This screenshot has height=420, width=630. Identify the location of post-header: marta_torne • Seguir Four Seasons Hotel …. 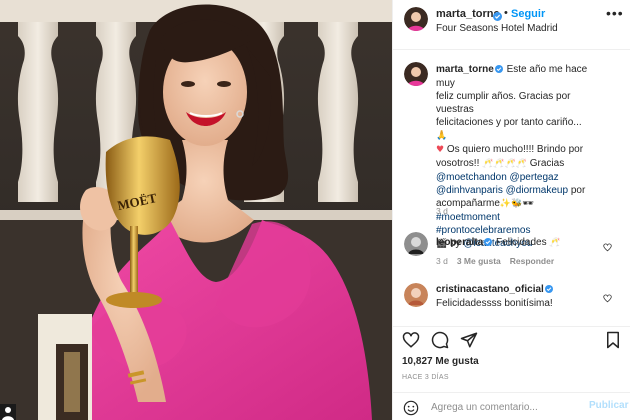
(511, 25).